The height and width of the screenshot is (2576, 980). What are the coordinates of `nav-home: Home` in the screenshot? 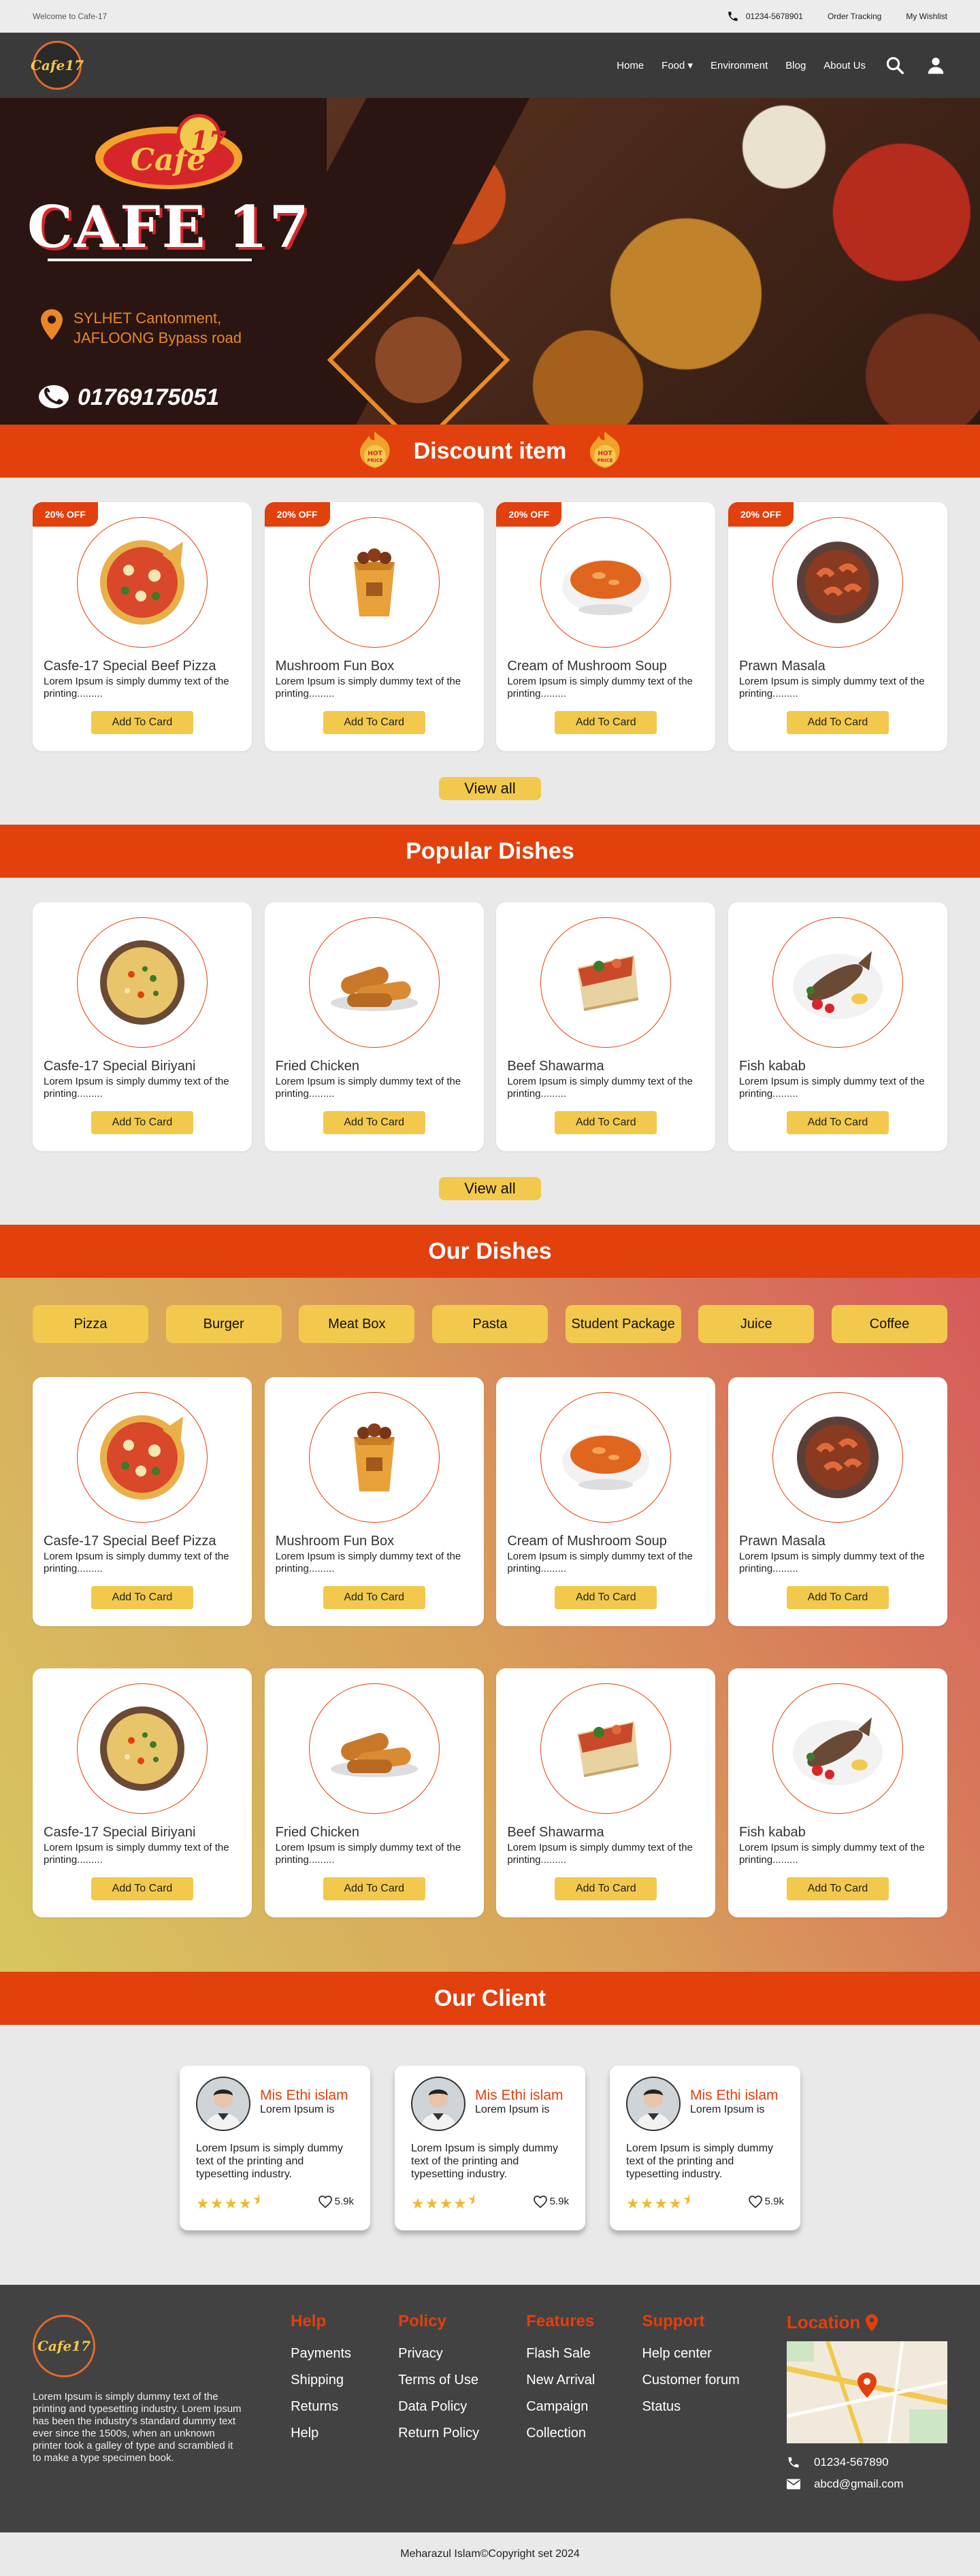 It's located at (630, 66).